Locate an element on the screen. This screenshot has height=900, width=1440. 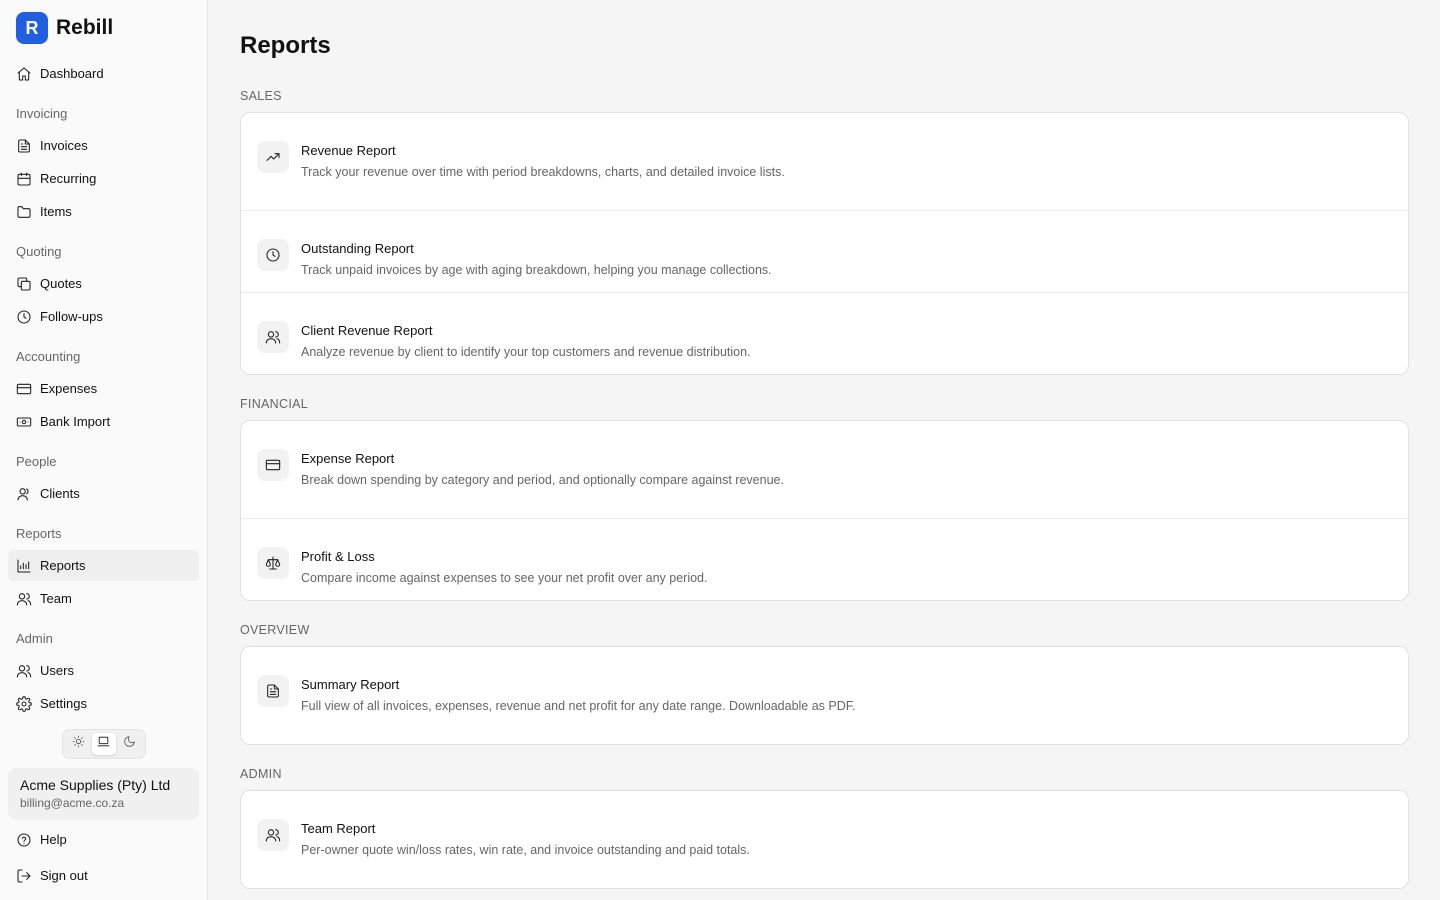
account-email: billing@acme.co.za is located at coordinates (72, 803).